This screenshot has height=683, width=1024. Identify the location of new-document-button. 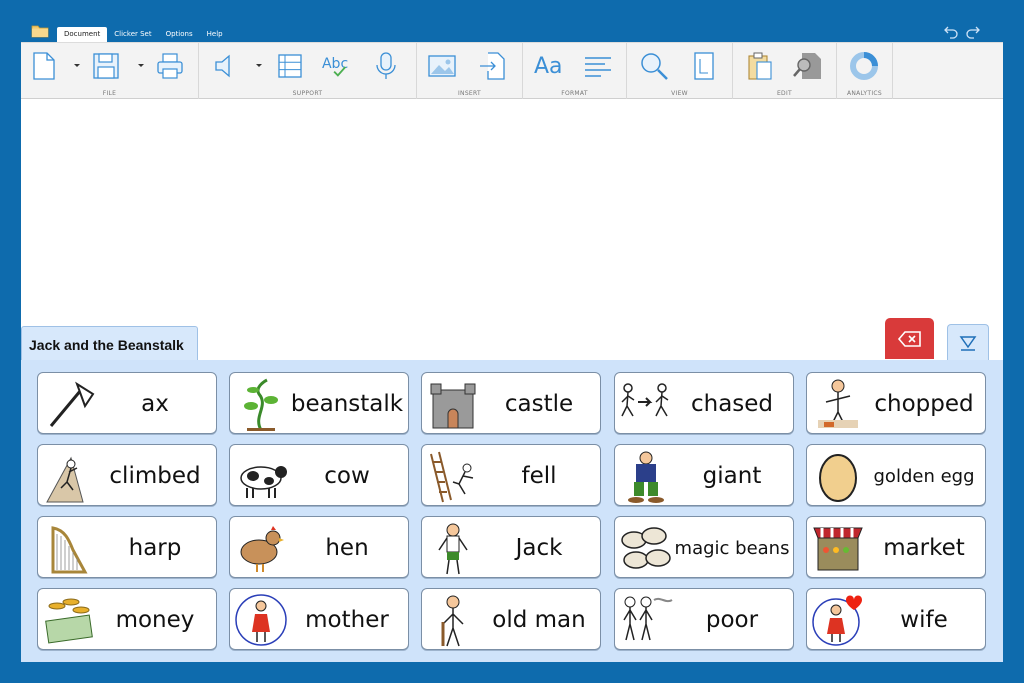
(44, 66).